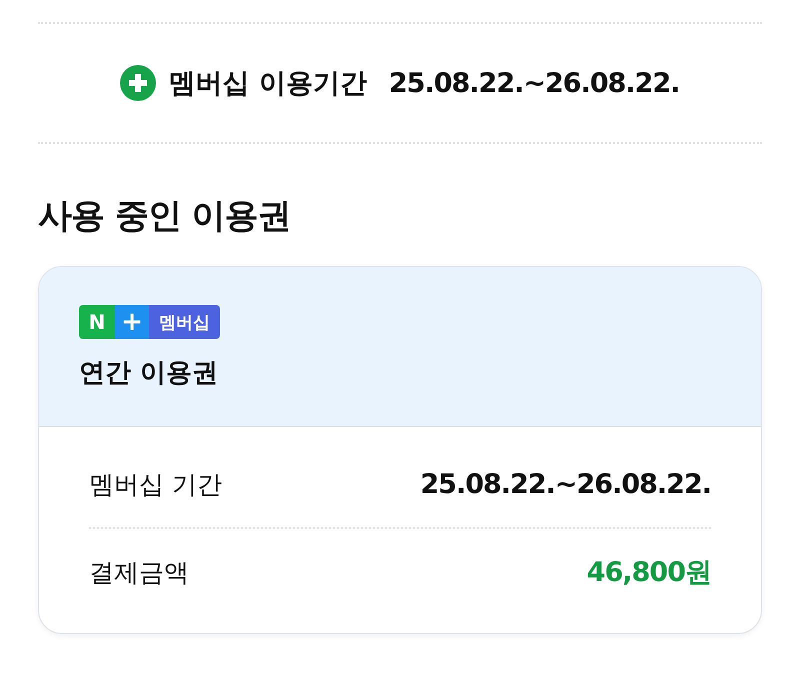 This screenshot has height=697, width=800. I want to click on row-label: 결제금액, so click(139, 572).